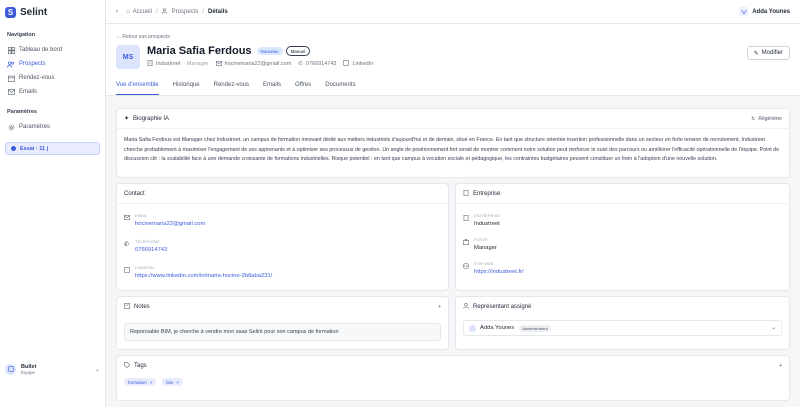 The image size is (800, 407). Describe the element at coordinates (753, 118) in the screenshot. I see `refresh-icon: ↻` at that location.